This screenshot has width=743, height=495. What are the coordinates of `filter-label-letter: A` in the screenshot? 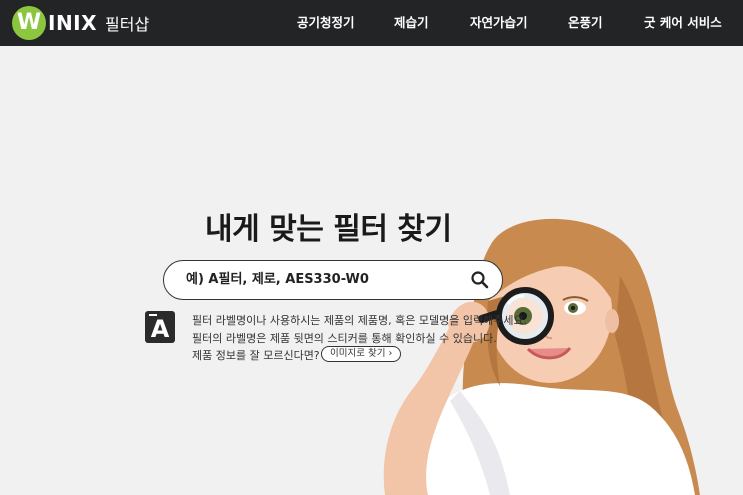 It's located at (160, 329).